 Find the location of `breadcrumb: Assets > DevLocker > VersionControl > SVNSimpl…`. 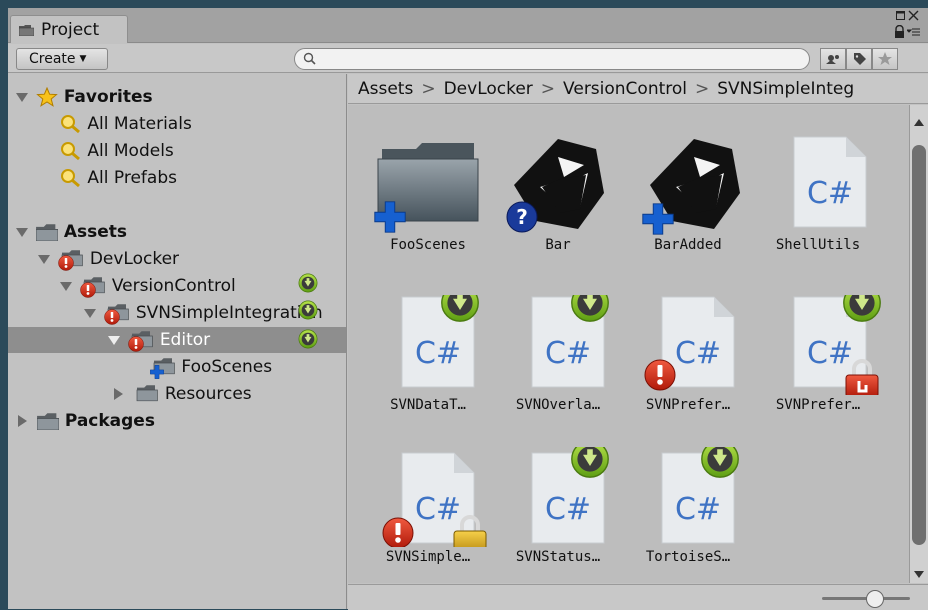

breadcrumb: Assets > DevLocker > VersionControl > SVNSimpl… is located at coordinates (638, 89).